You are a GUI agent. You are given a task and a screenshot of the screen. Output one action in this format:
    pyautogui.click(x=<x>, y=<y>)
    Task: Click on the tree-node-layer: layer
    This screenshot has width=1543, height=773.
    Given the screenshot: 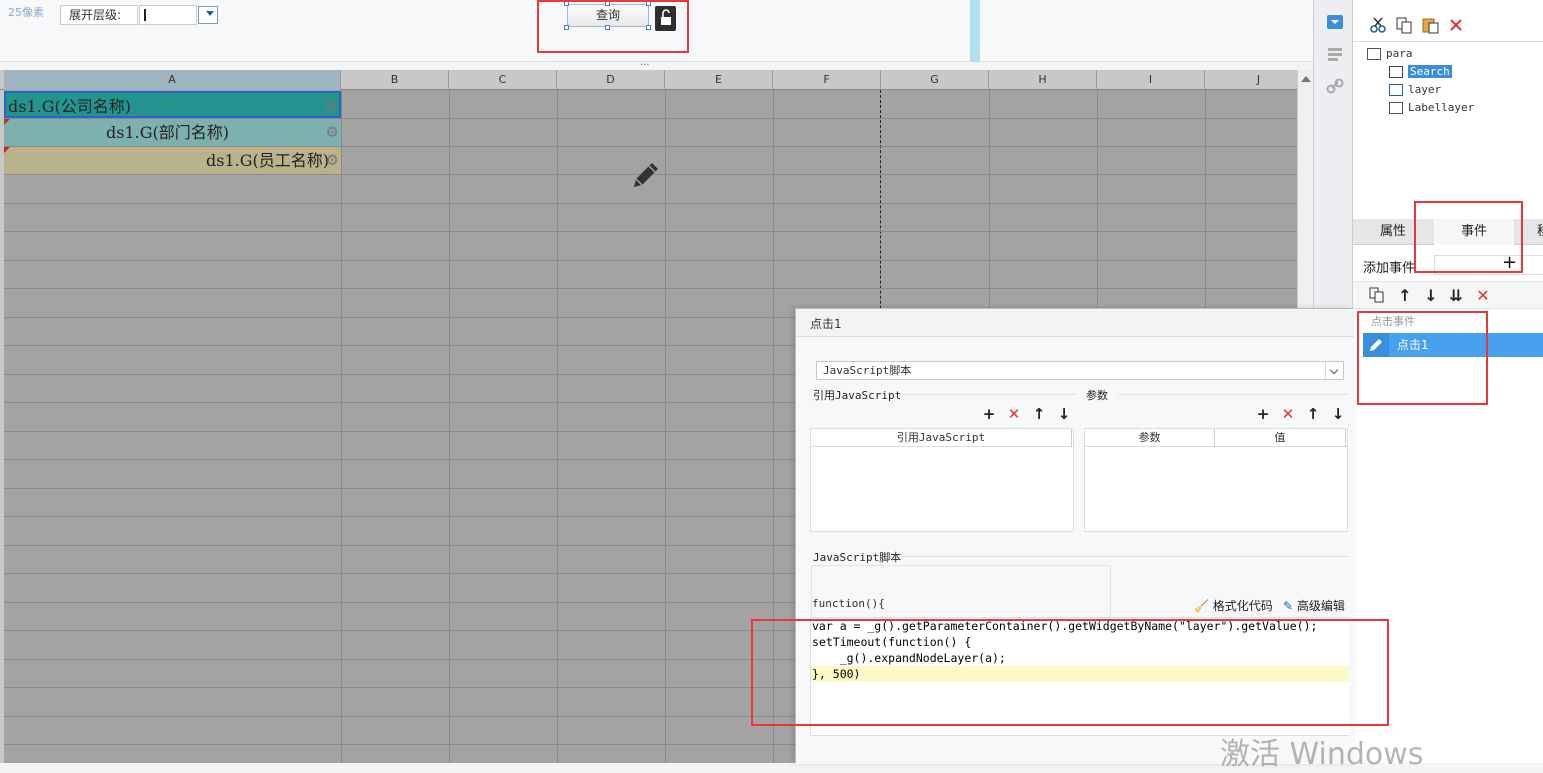 What is the action you would take?
    pyautogui.click(x=1415, y=90)
    